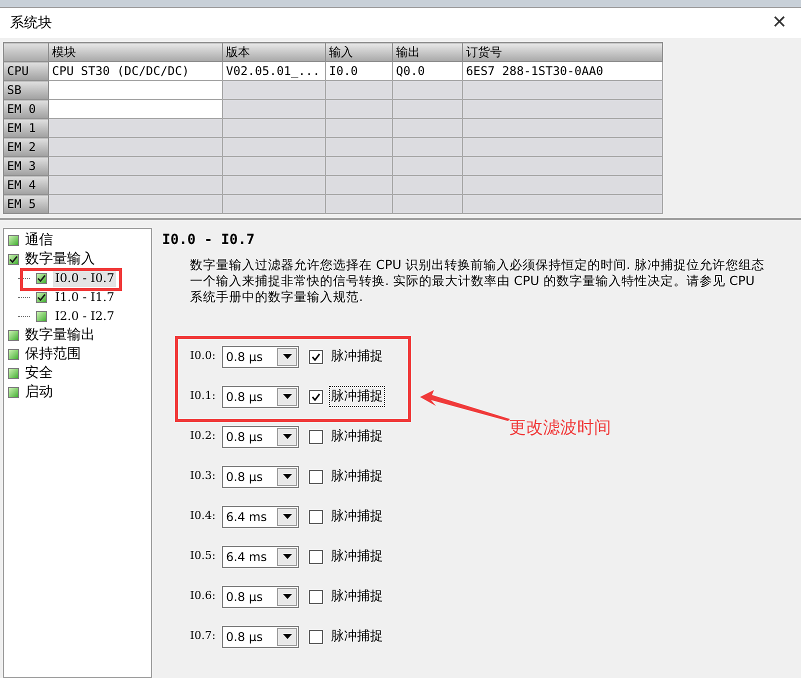  What do you see at coordinates (203, 556) in the screenshot?
I see `input-label: I0.5:` at bounding box center [203, 556].